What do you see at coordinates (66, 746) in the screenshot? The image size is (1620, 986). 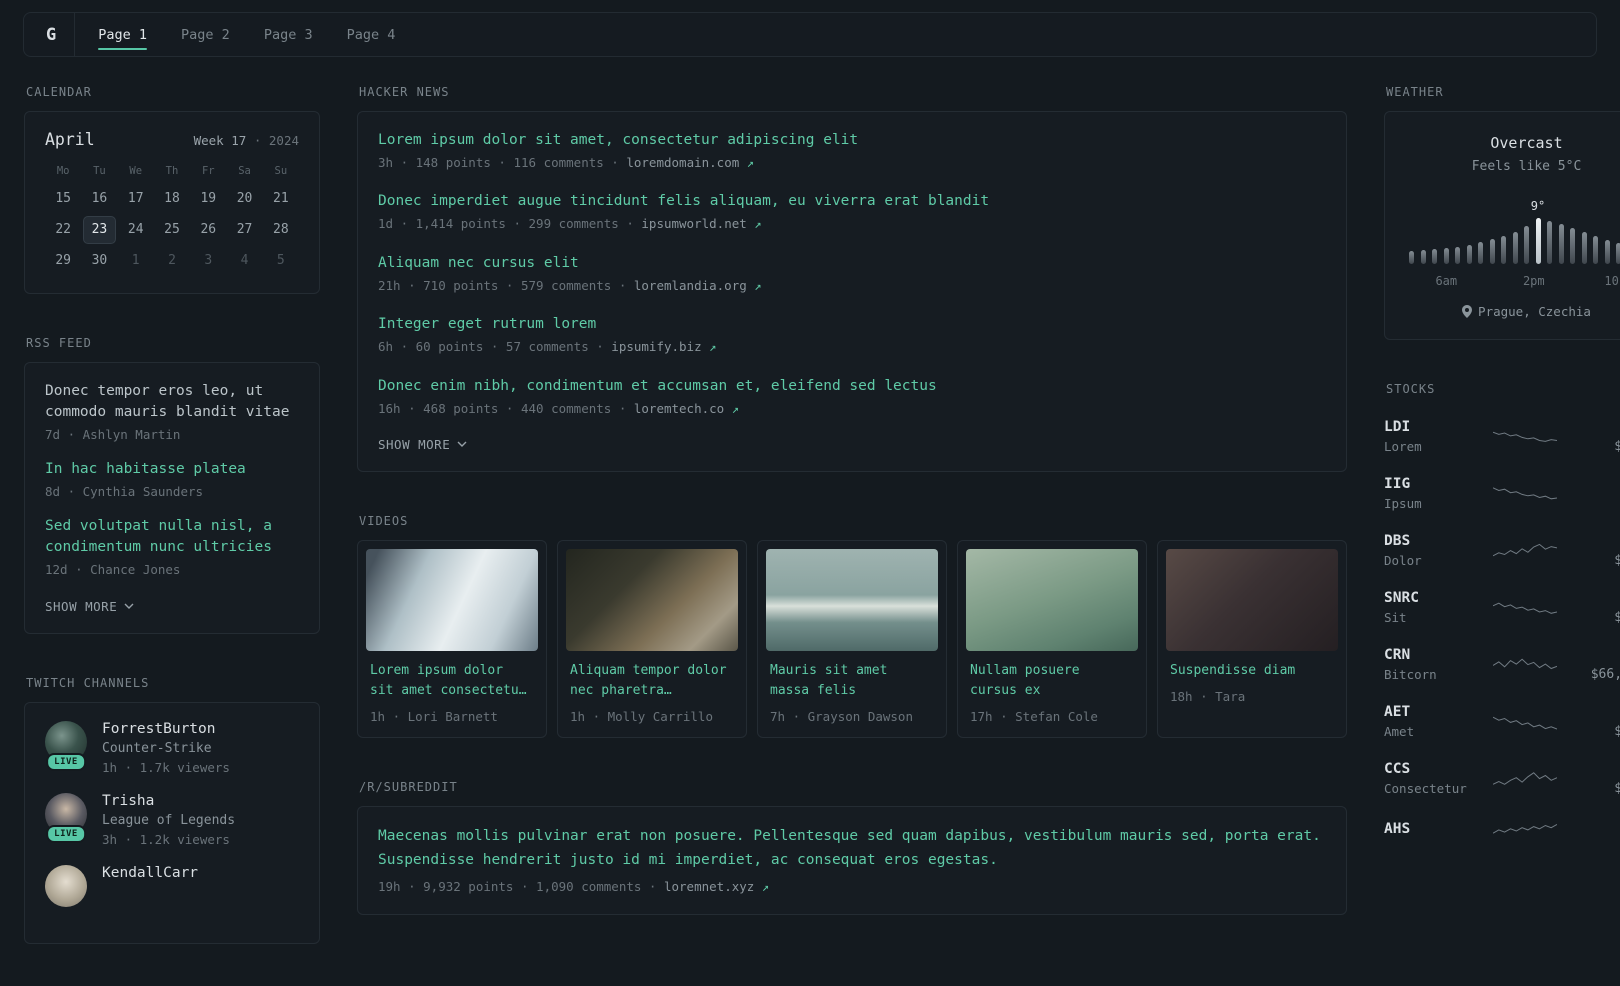 I see `channel-avatar: LIVE` at bounding box center [66, 746].